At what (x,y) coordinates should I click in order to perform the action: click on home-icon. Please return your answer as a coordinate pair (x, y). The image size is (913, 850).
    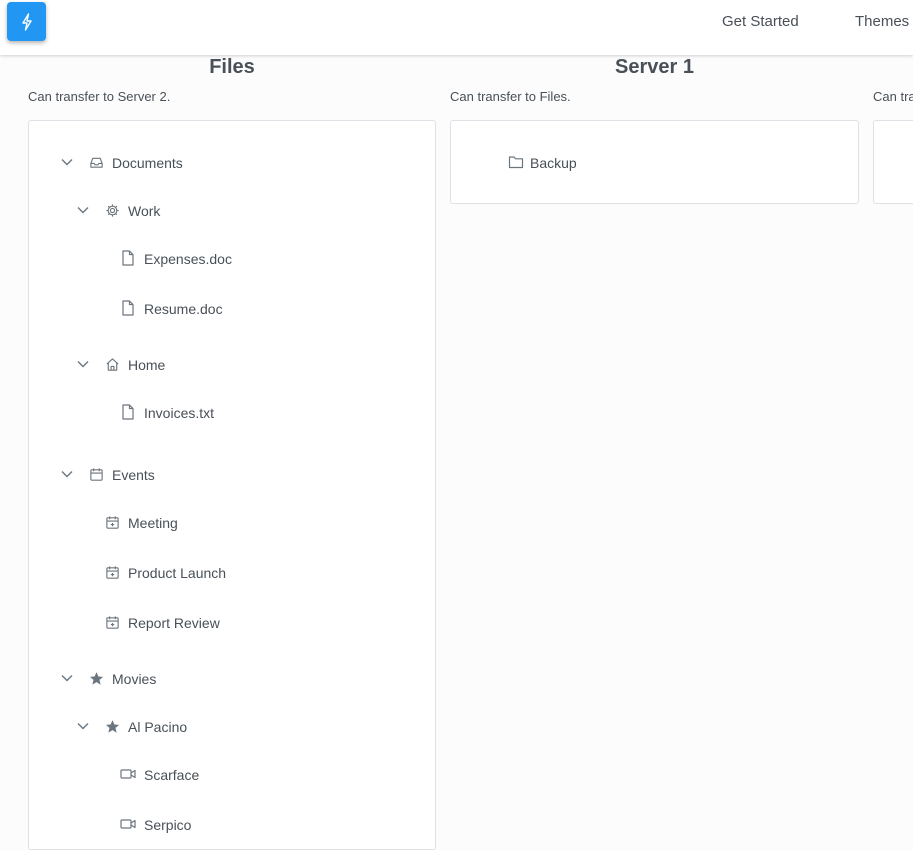
    Looking at the image, I should click on (112, 364).